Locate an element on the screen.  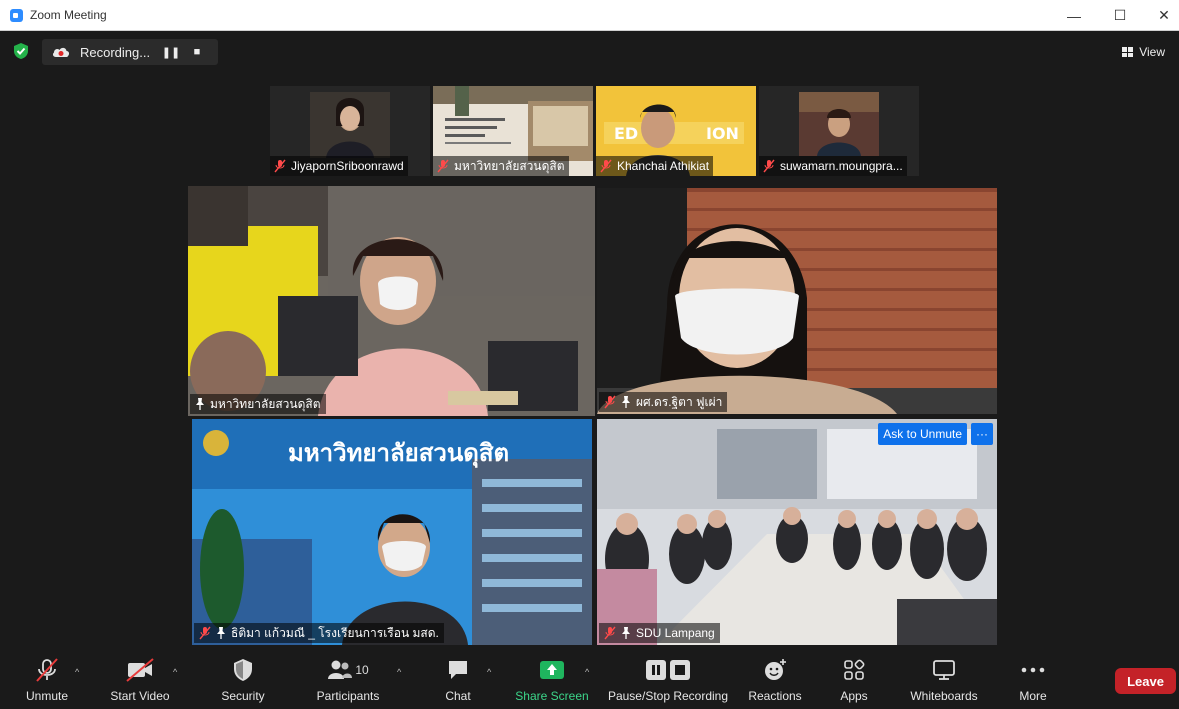
reactions-button: Reactions is located at coordinates (775, 680).